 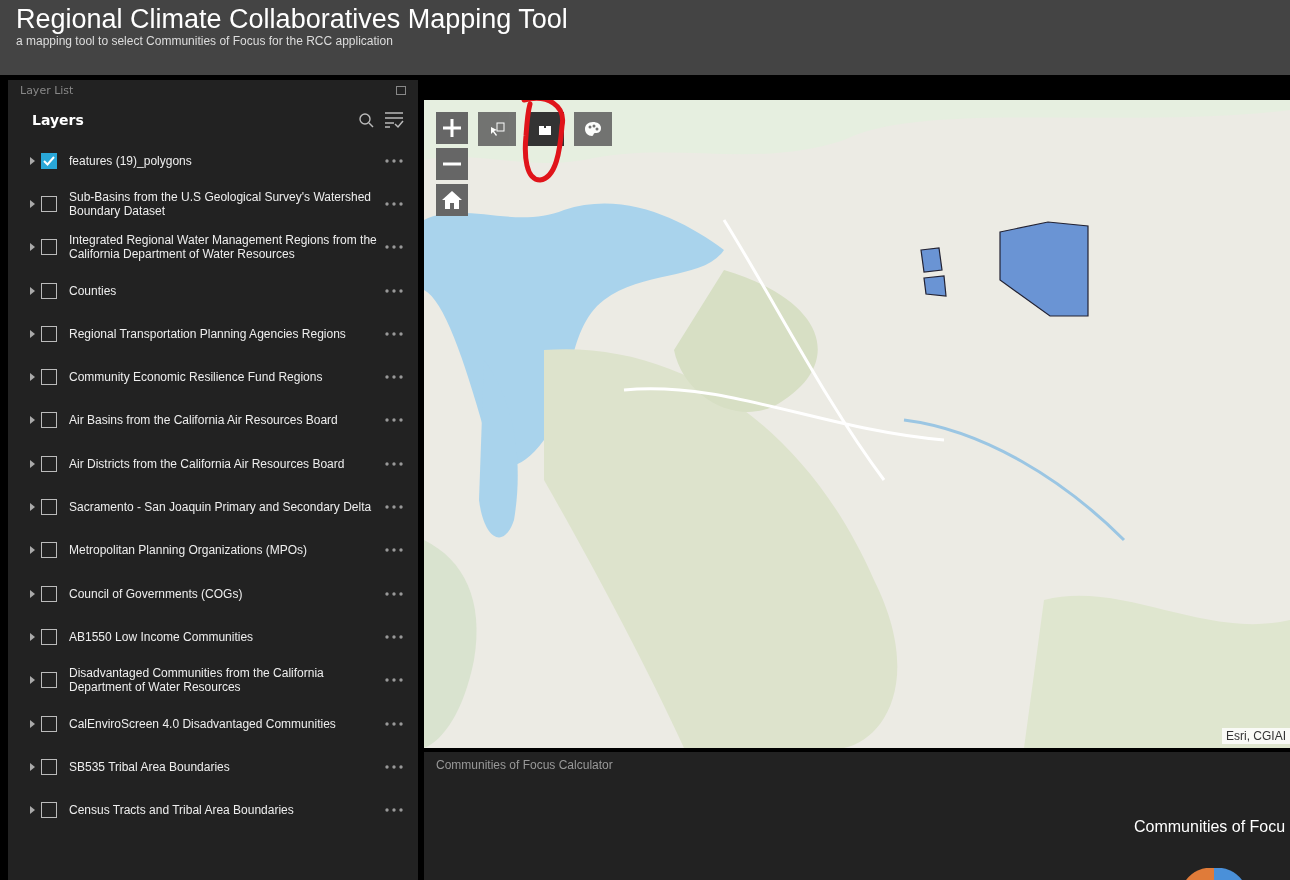 I want to click on layer-label: Regional Transportation Planning Agencies Regions, so click(x=207, y=333).